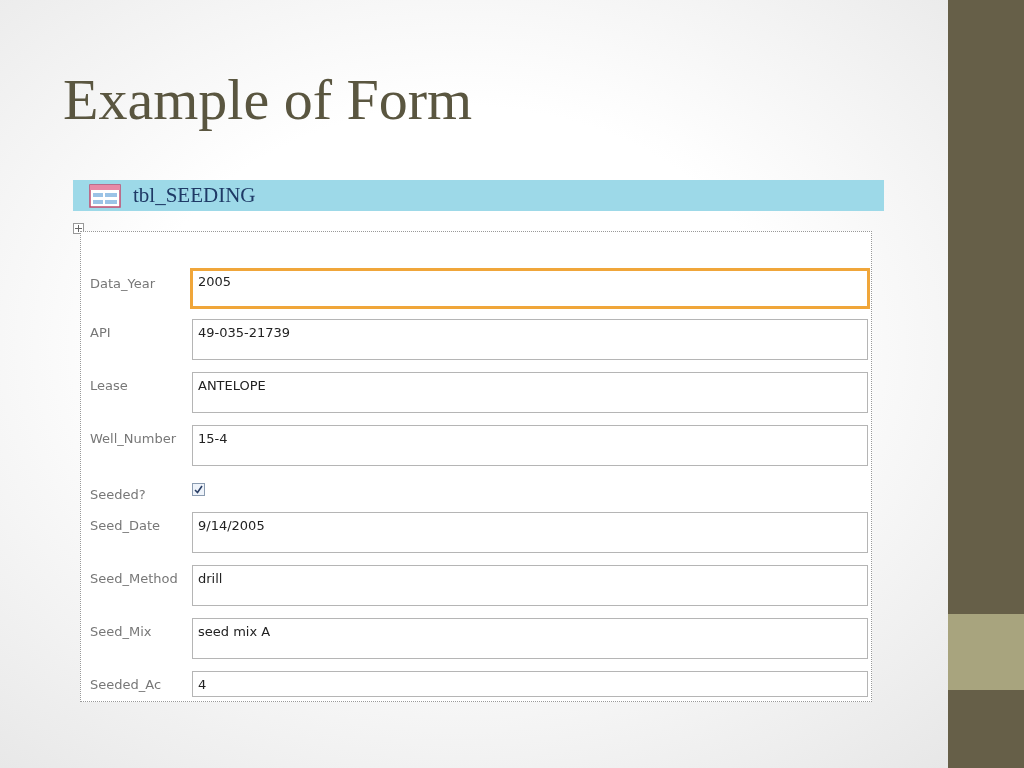 The width and height of the screenshot is (1024, 768). Describe the element at coordinates (530, 288) in the screenshot. I see `input-field: 2005` at that location.